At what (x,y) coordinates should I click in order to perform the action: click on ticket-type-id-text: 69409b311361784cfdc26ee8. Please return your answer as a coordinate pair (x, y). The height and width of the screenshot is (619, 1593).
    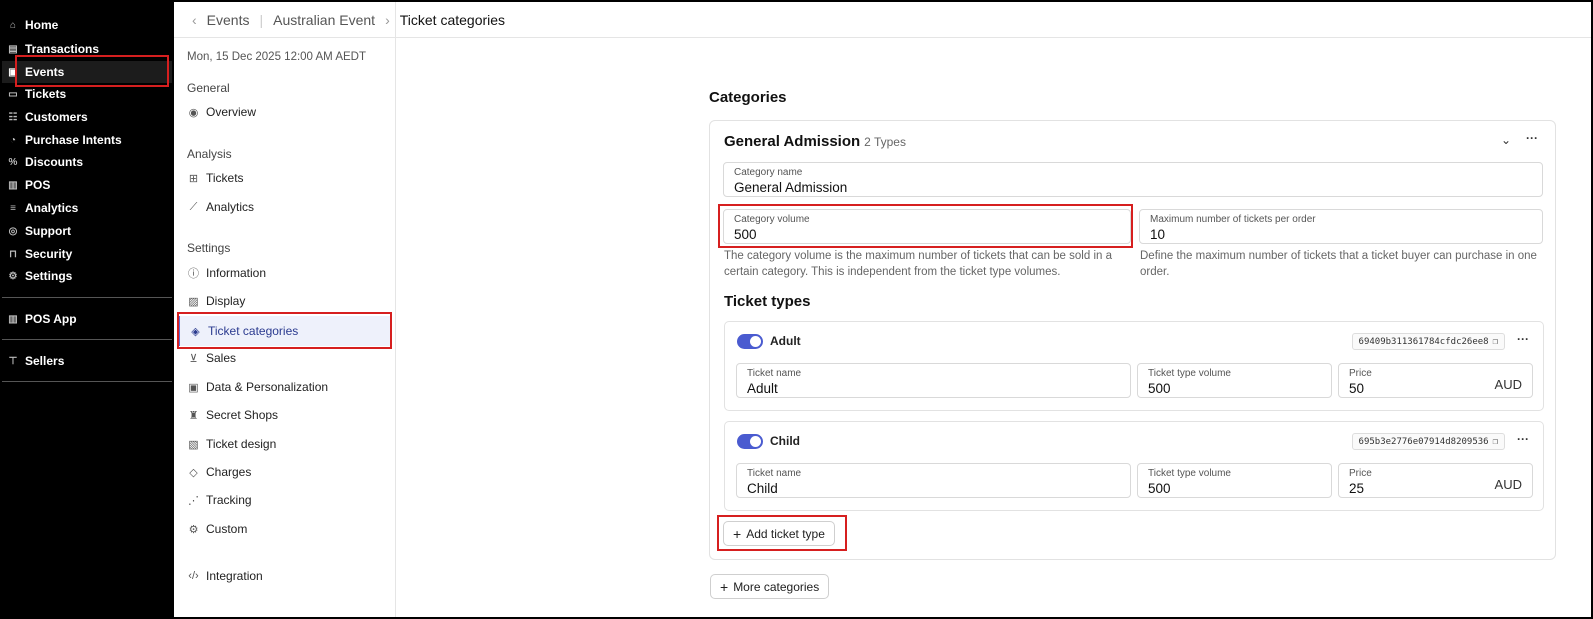
    Looking at the image, I should click on (1423, 341).